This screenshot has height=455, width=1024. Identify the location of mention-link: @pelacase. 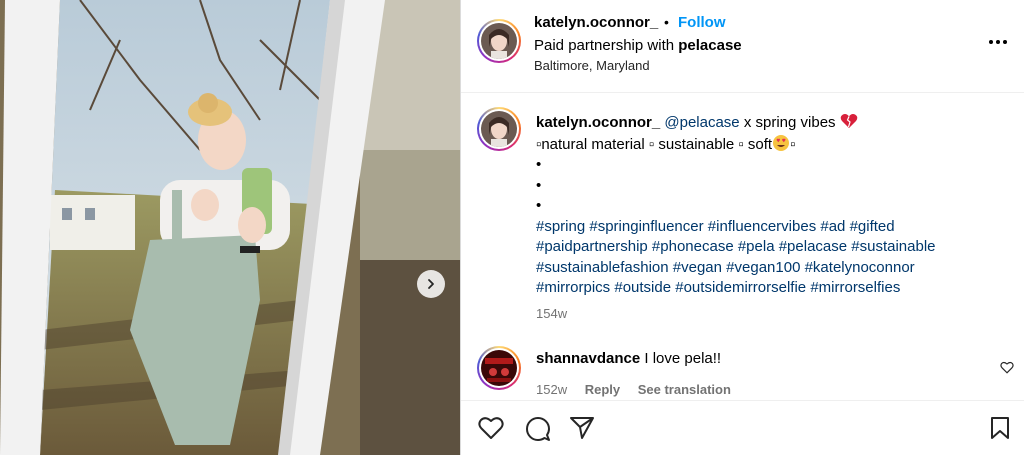
(701, 122).